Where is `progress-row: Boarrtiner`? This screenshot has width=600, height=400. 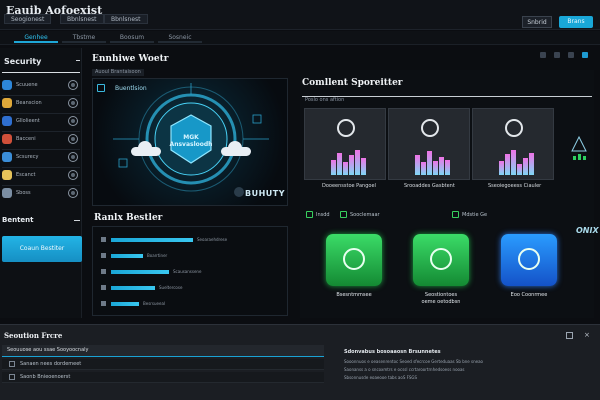 progress-row: Boarrtiner is located at coordinates (193, 256).